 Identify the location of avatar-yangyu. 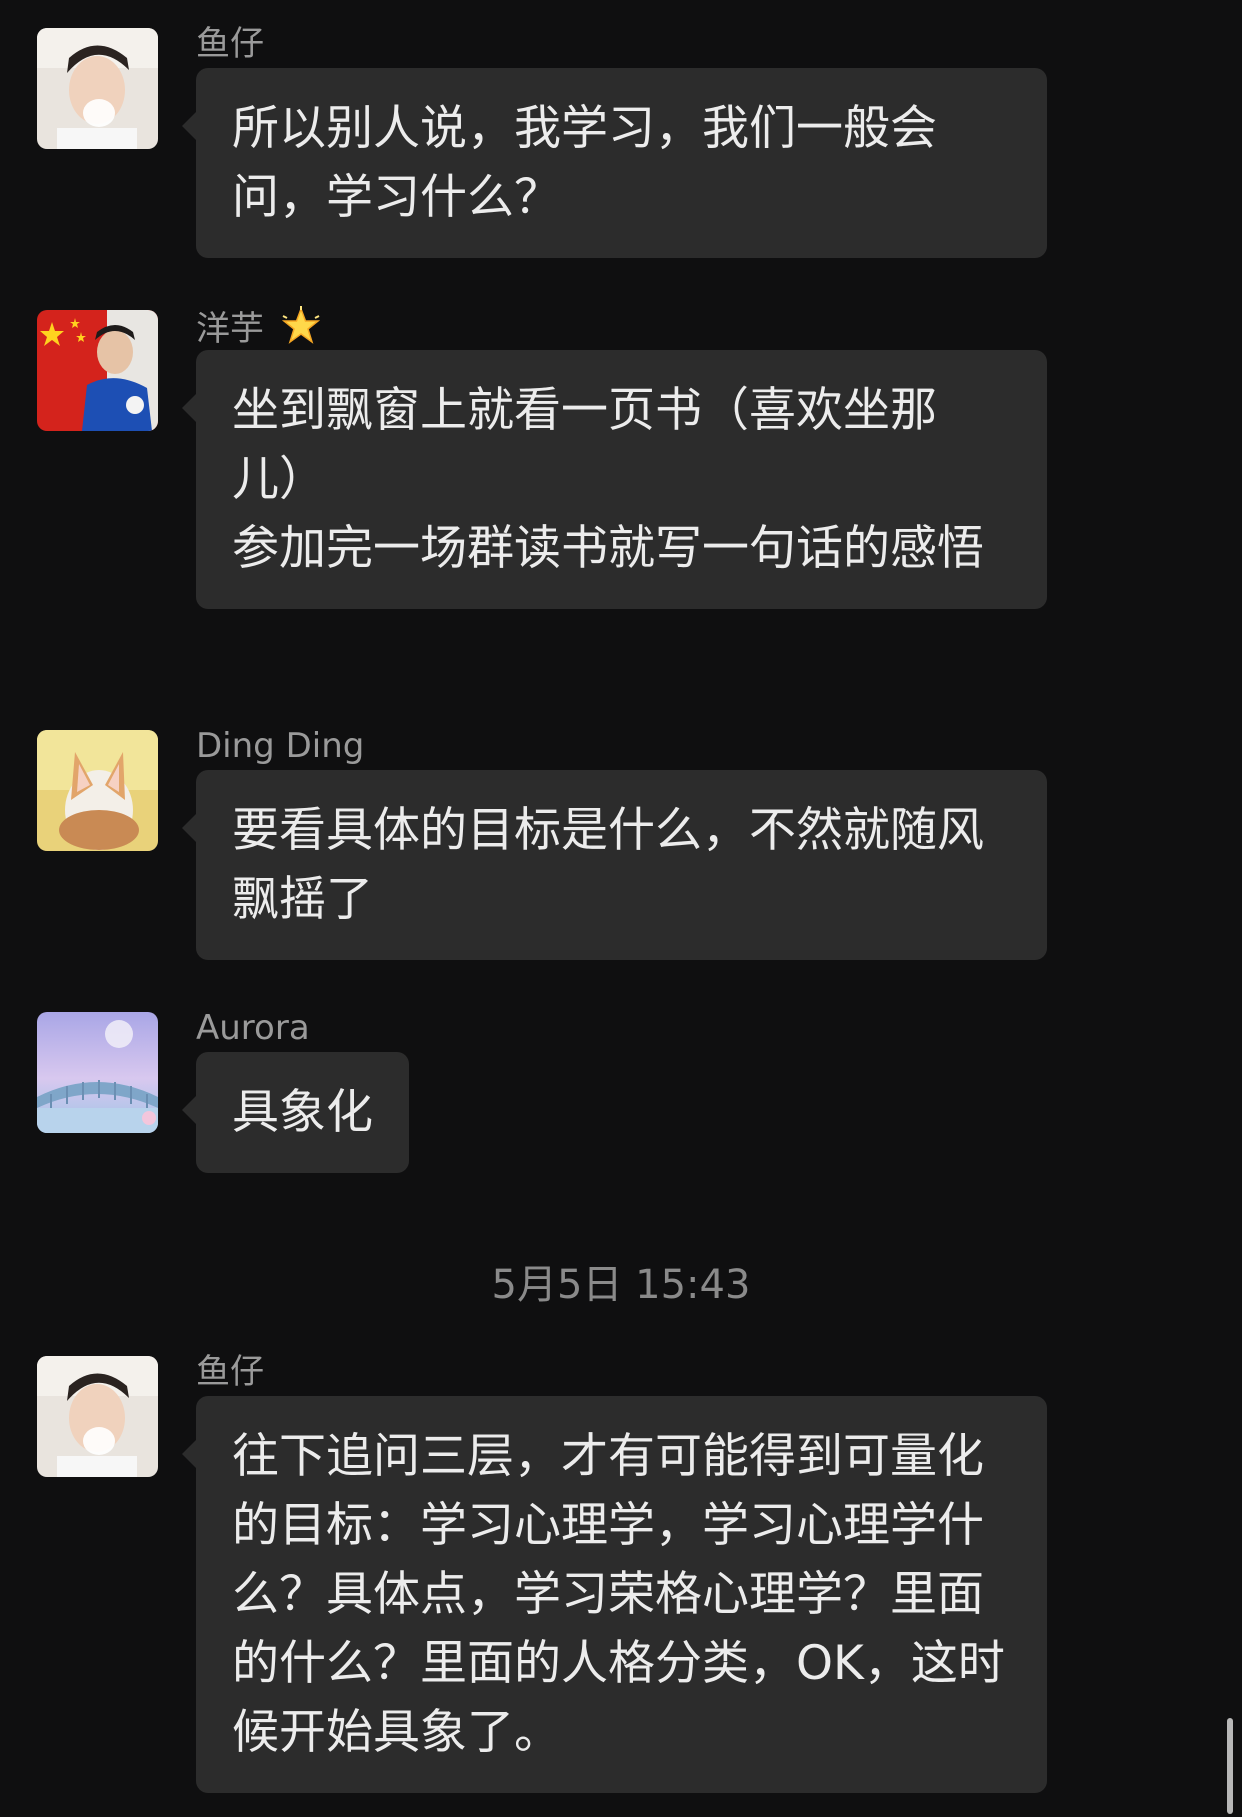
(97, 370).